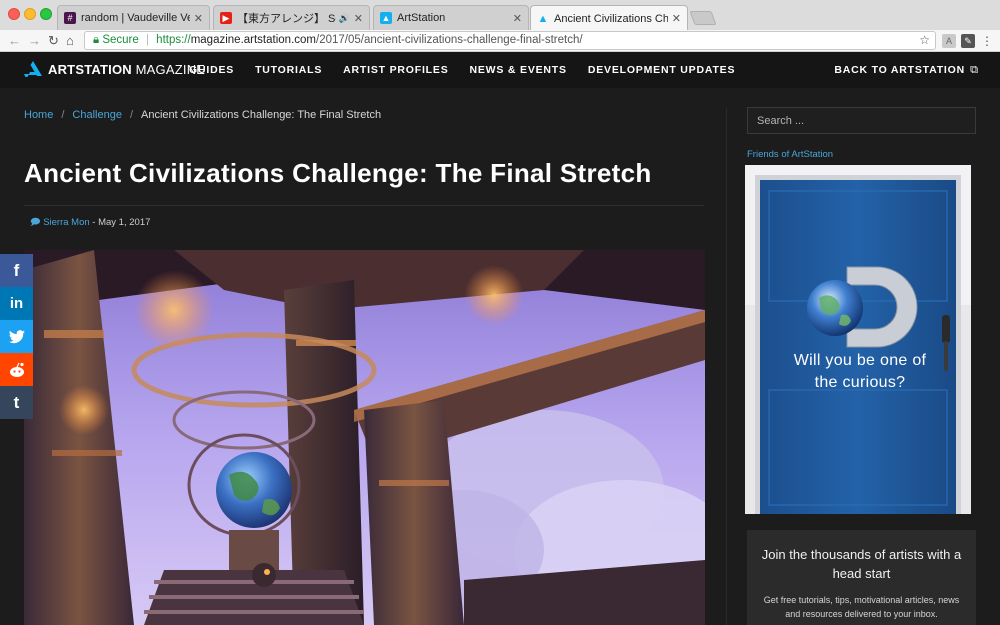 This screenshot has height=625, width=1000. What do you see at coordinates (286, 19) in the screenshot?
I see `tab-title: 【東方アレンジ】 Sound of N` at bounding box center [286, 19].